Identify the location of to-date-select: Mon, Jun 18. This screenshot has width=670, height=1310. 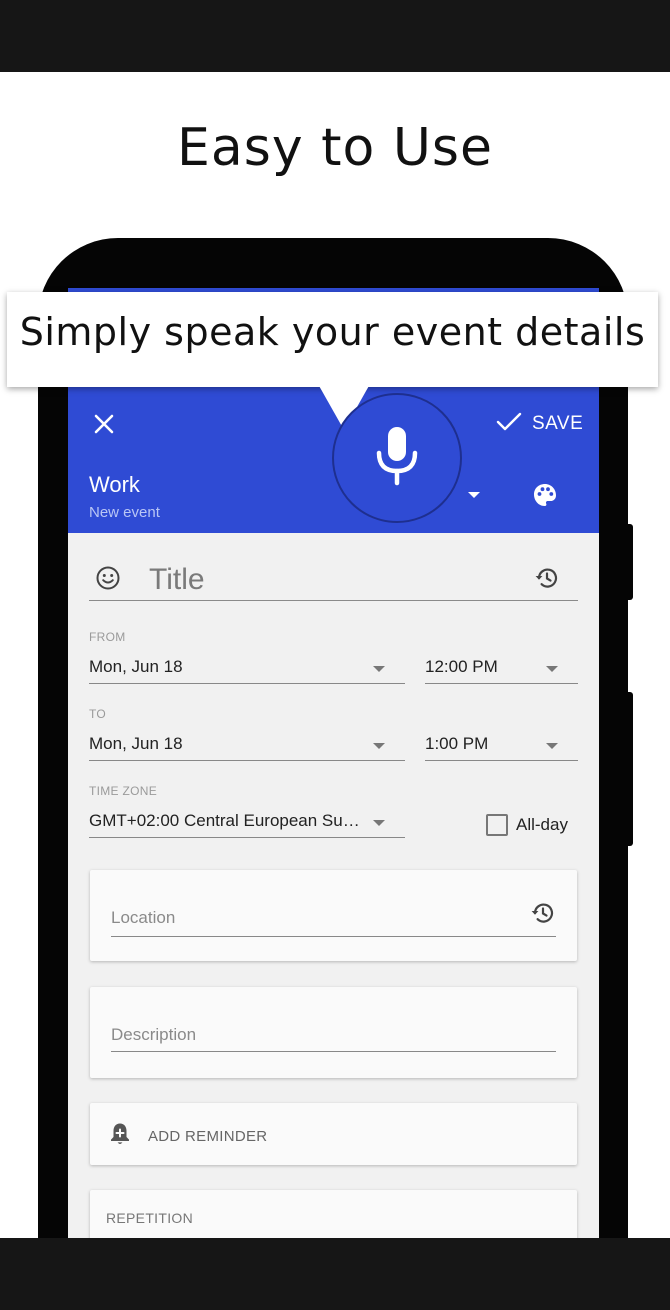
(247, 746).